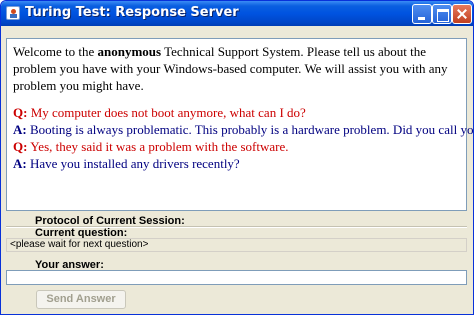 This screenshot has height=315, width=474. I want to click on welcome-text-start: Welcome to the, so click(55, 51).